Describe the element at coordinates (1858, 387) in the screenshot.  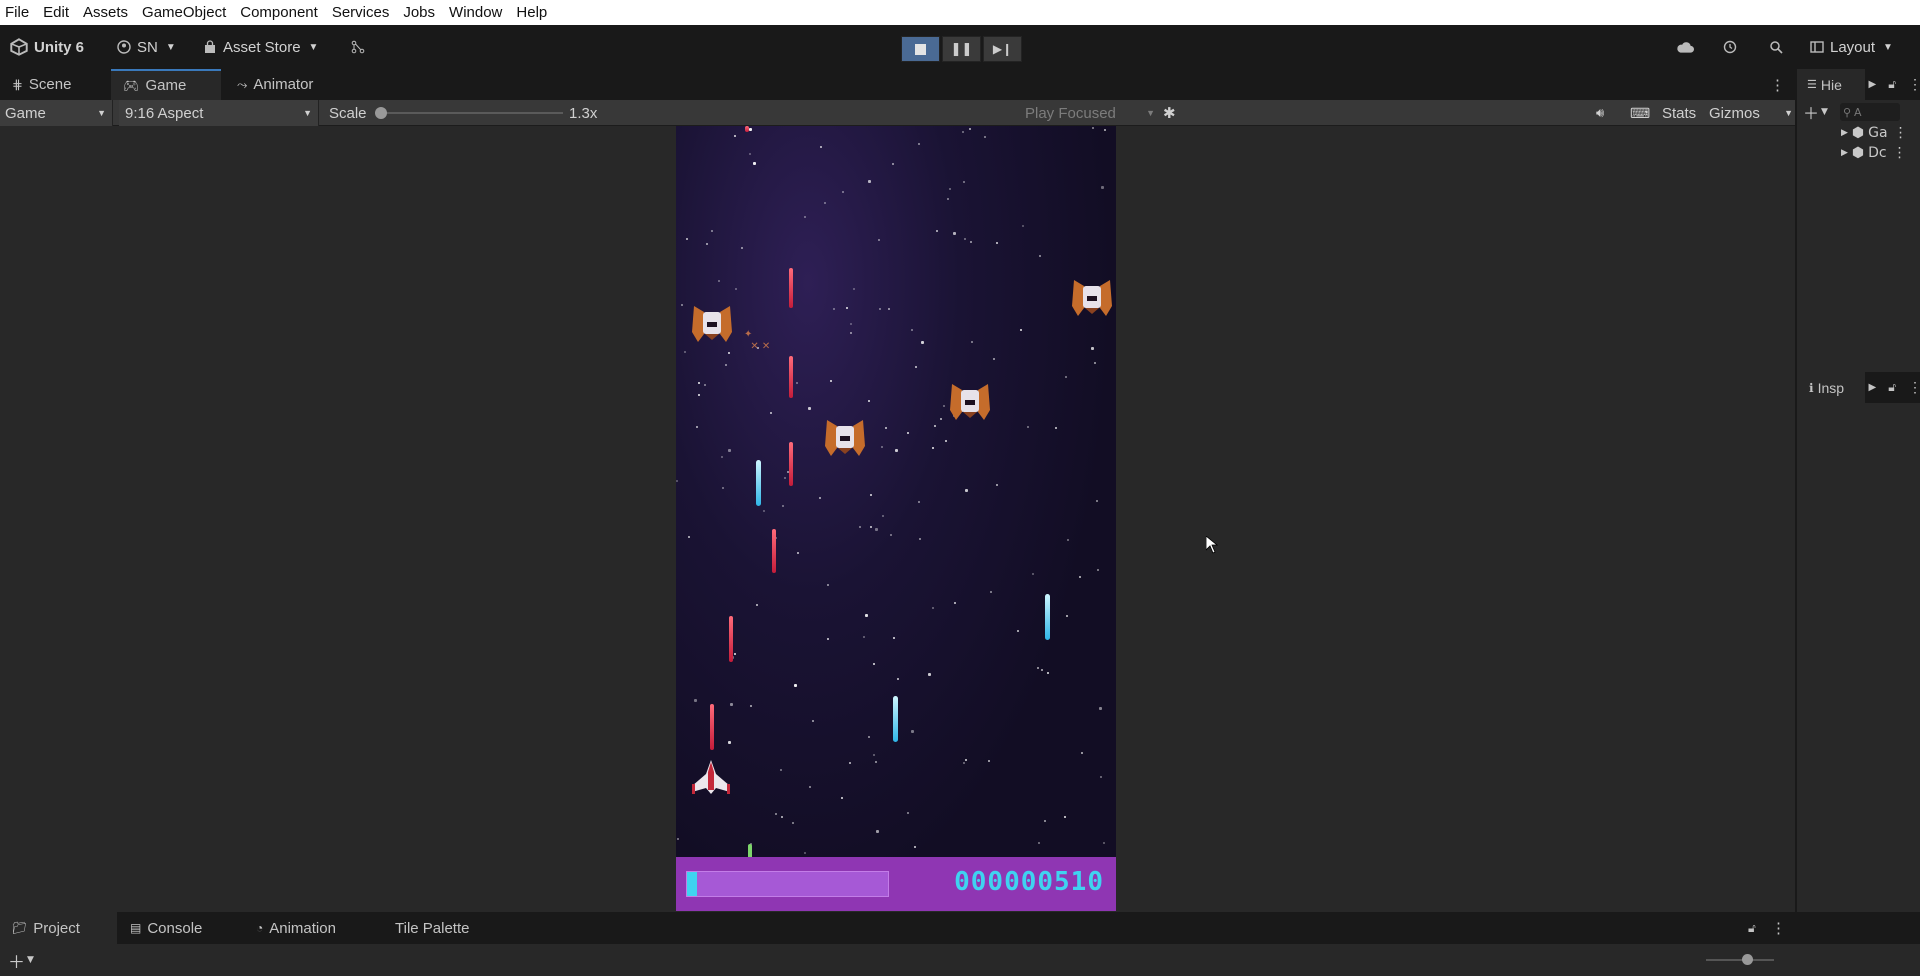
I see `tab-inspector: ℹ Insp ▶ 🔓︎ ⋮` at that location.